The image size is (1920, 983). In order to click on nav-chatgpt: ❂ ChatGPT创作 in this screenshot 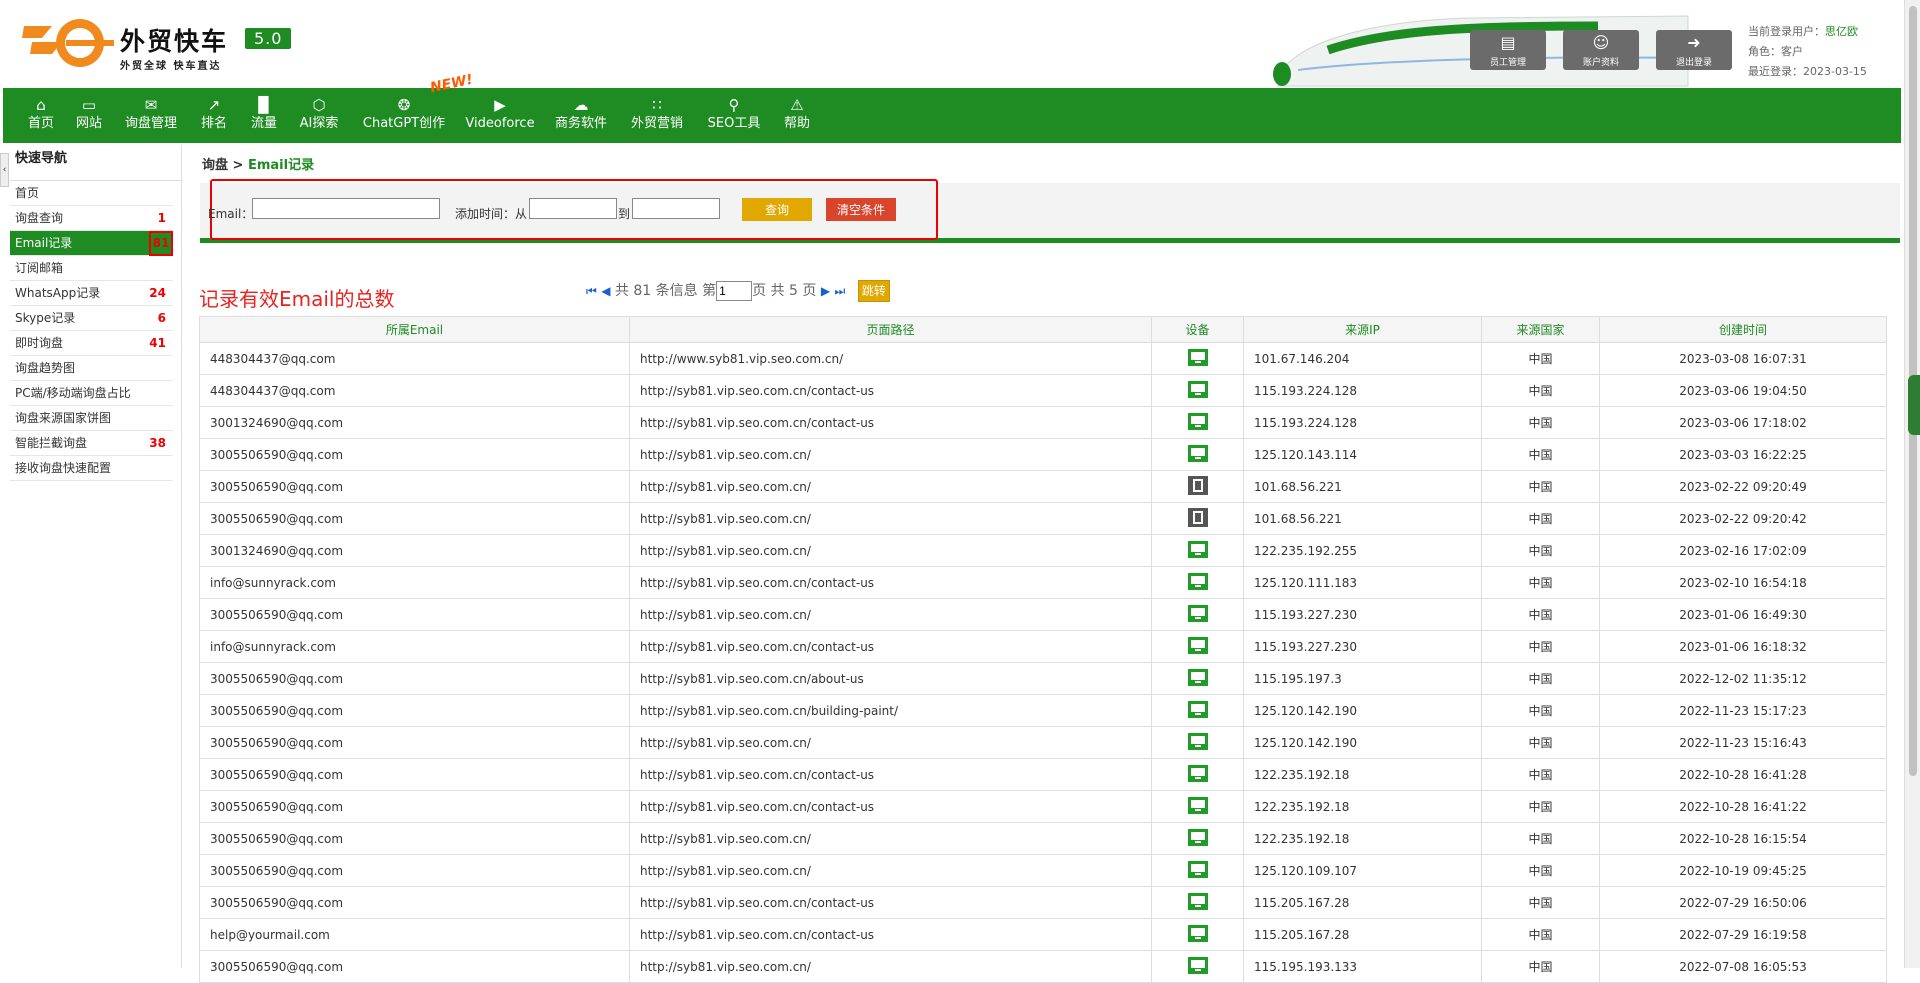, I will do `click(404, 115)`.